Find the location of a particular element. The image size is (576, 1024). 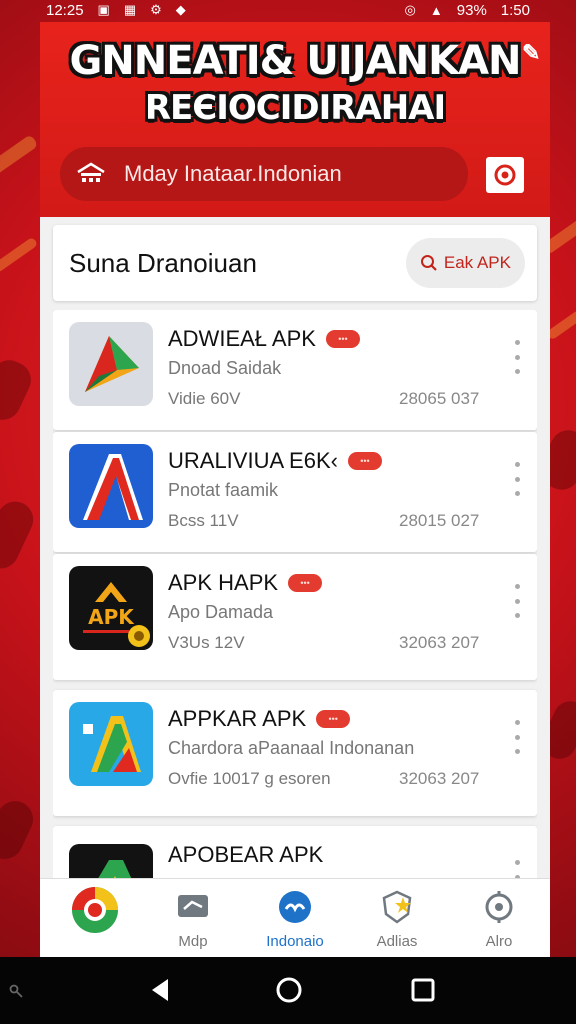

target-icon is located at coordinates (505, 175).